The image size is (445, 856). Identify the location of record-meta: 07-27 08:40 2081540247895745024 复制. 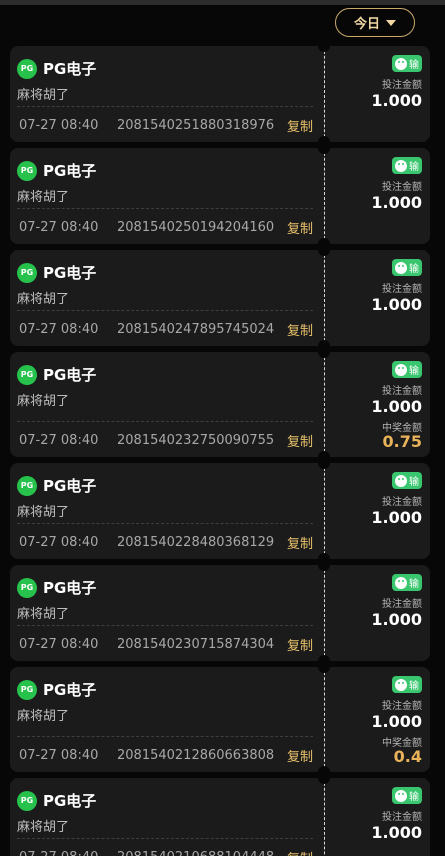
(166, 329).